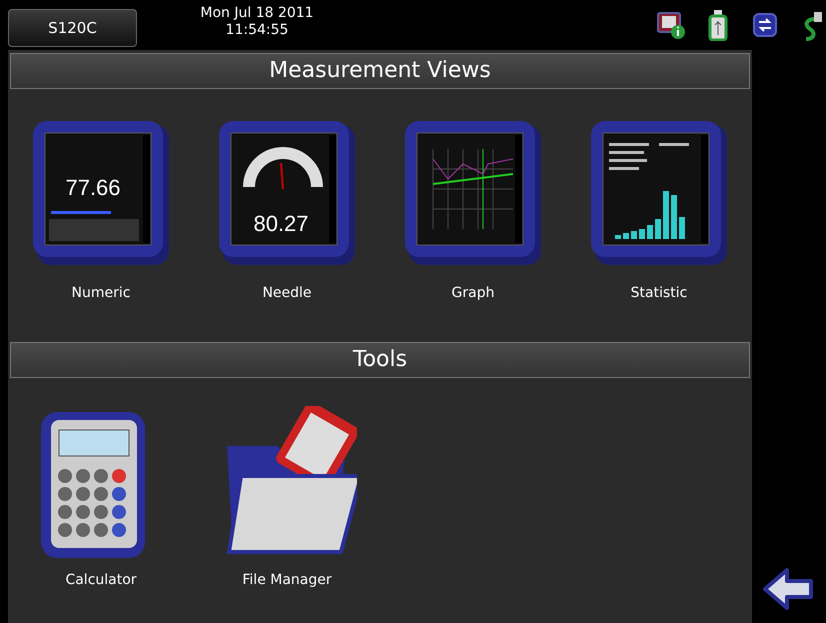 The width and height of the screenshot is (826, 623). I want to click on usb-drive-icon, so click(718, 25).